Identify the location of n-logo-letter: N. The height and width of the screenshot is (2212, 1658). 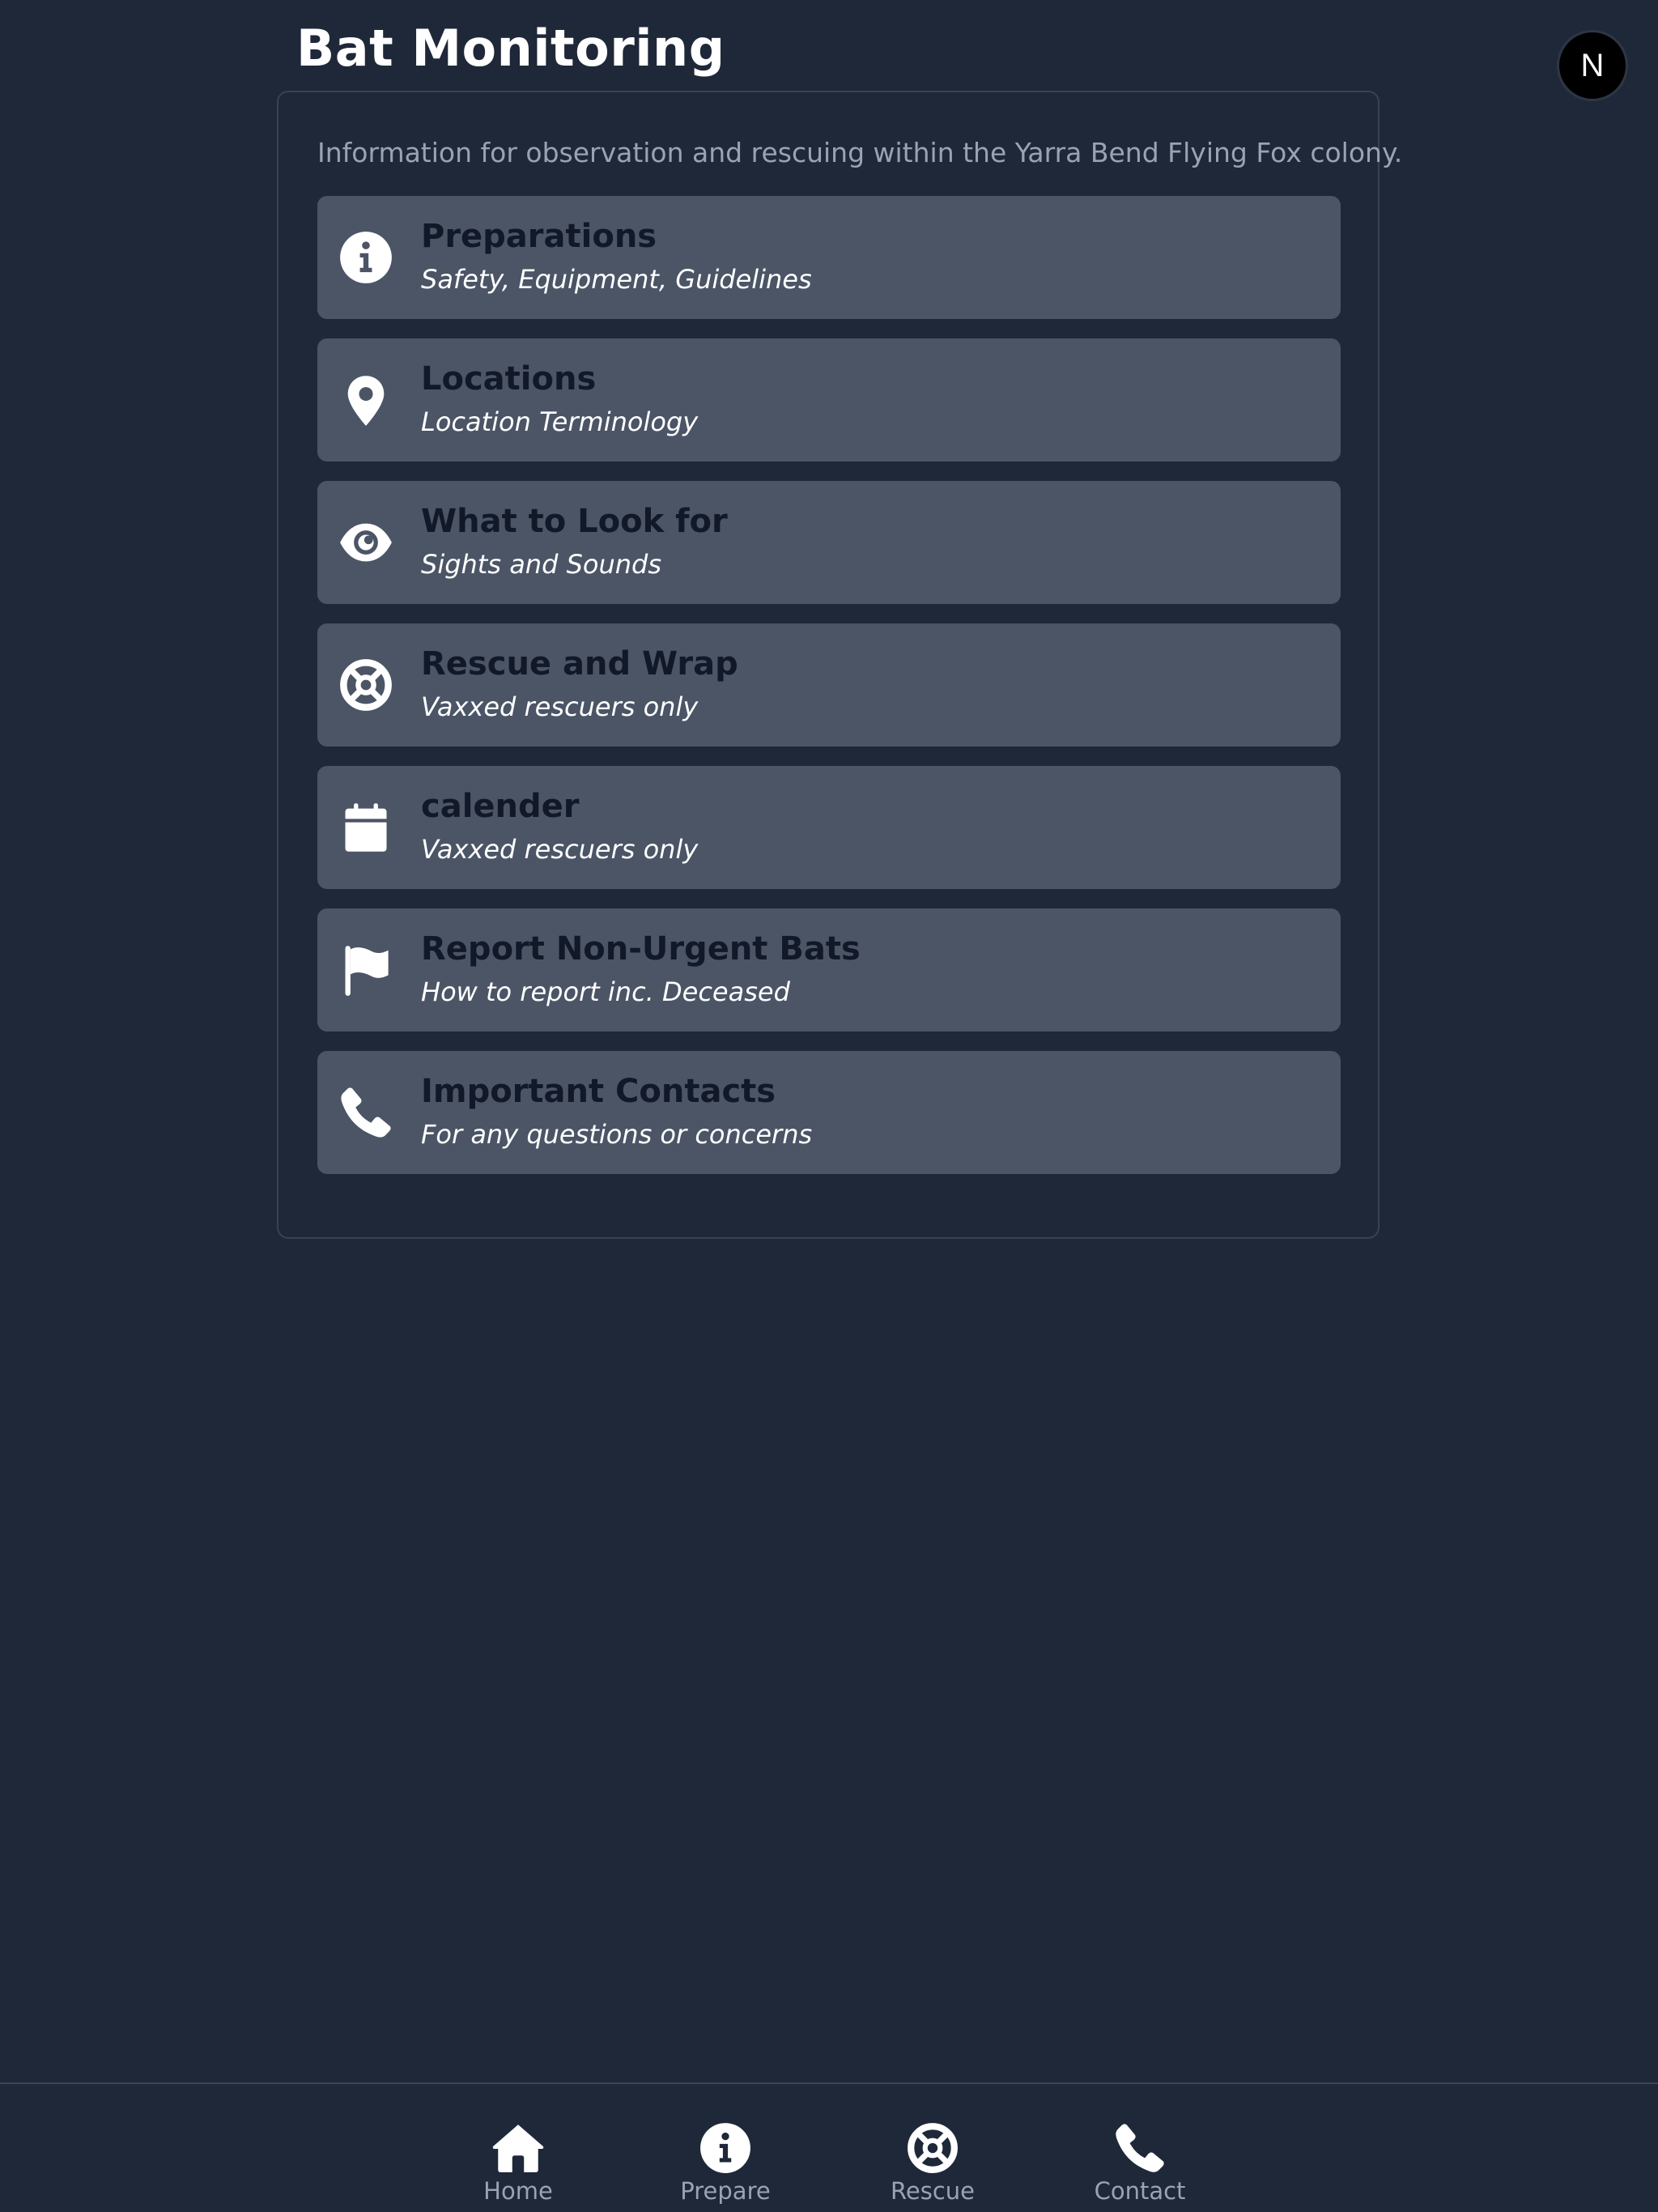
(1592, 65).